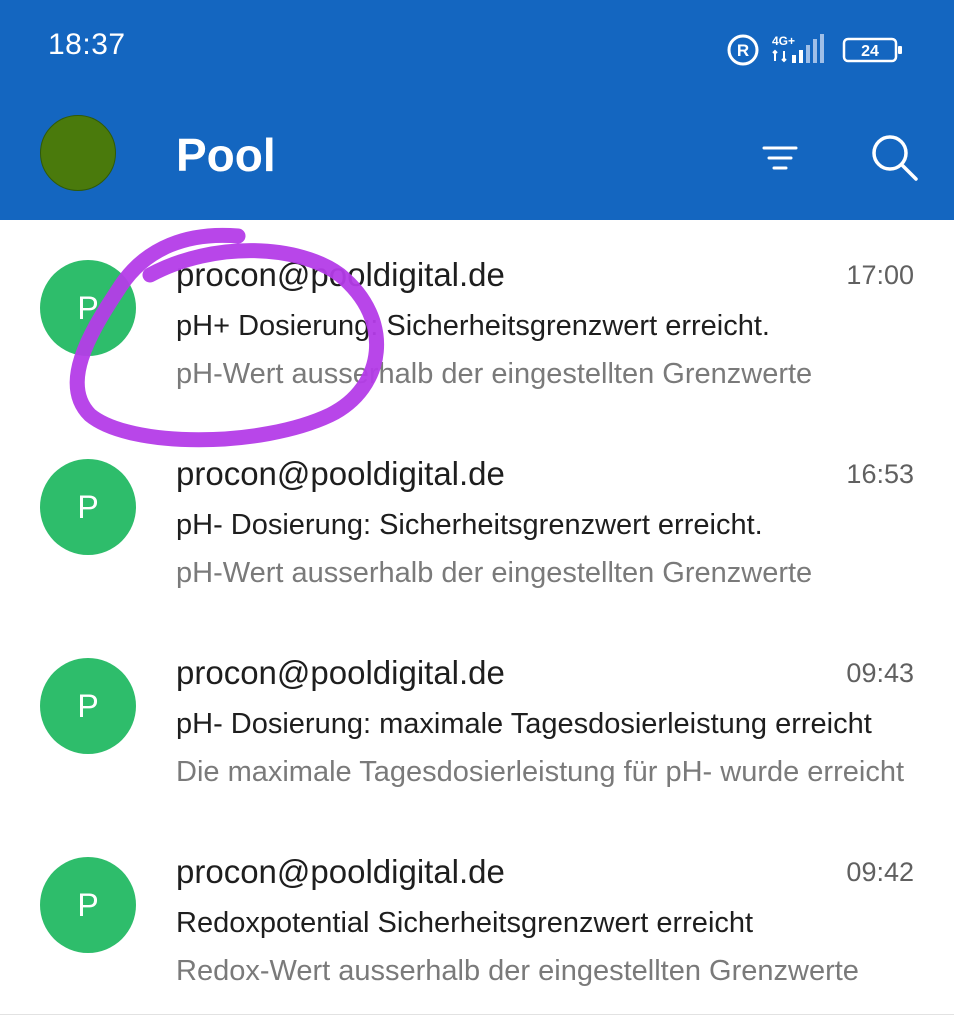 This screenshot has height=1024, width=954. I want to click on list-divider, so click(477, 1014).